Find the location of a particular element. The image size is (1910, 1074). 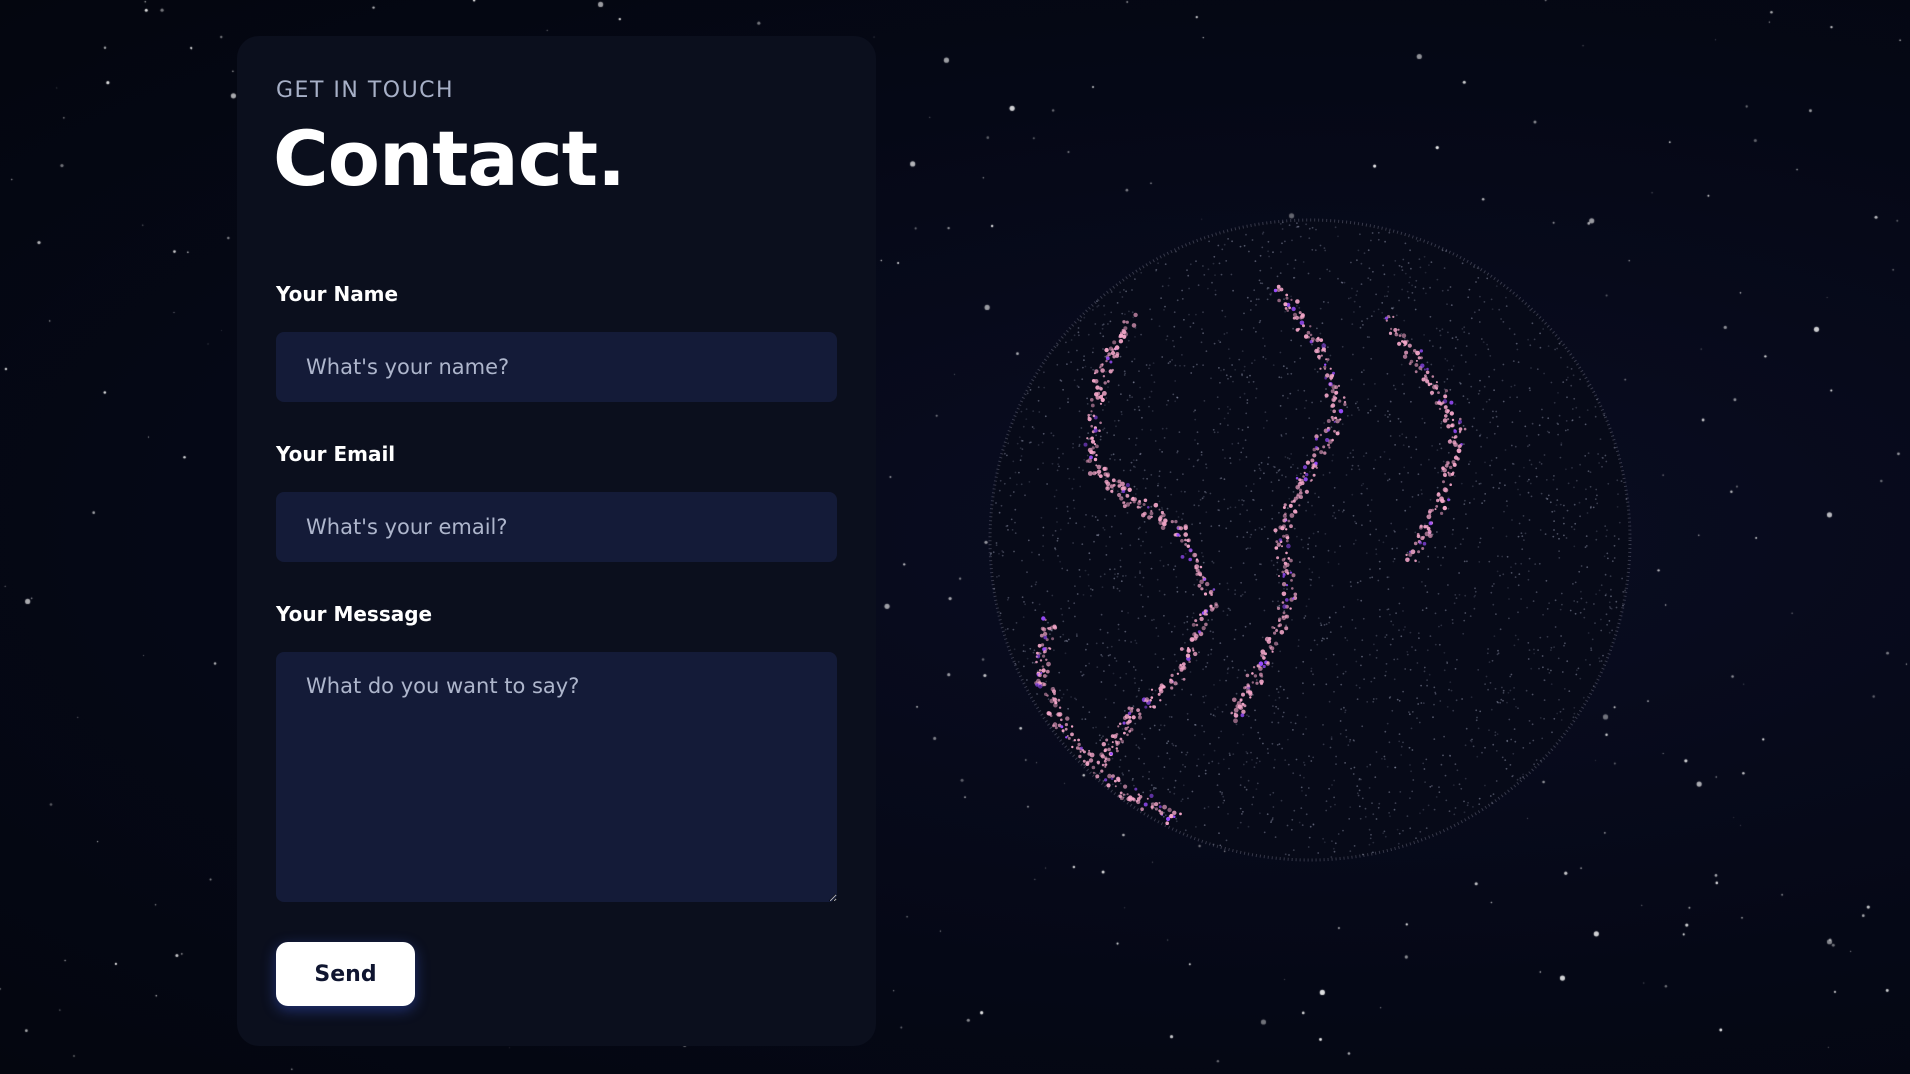

name-input is located at coordinates (556, 367).